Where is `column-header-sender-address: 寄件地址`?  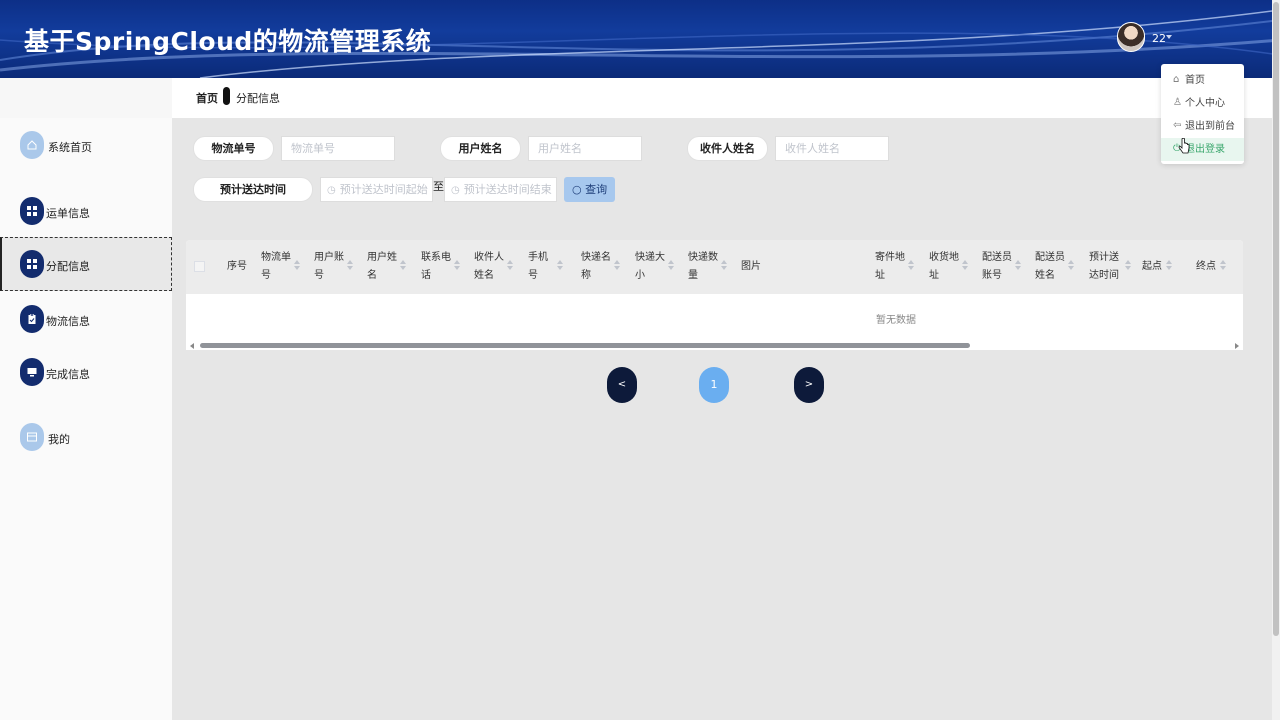 column-header-sender-address: 寄件地址 is located at coordinates (894, 267).